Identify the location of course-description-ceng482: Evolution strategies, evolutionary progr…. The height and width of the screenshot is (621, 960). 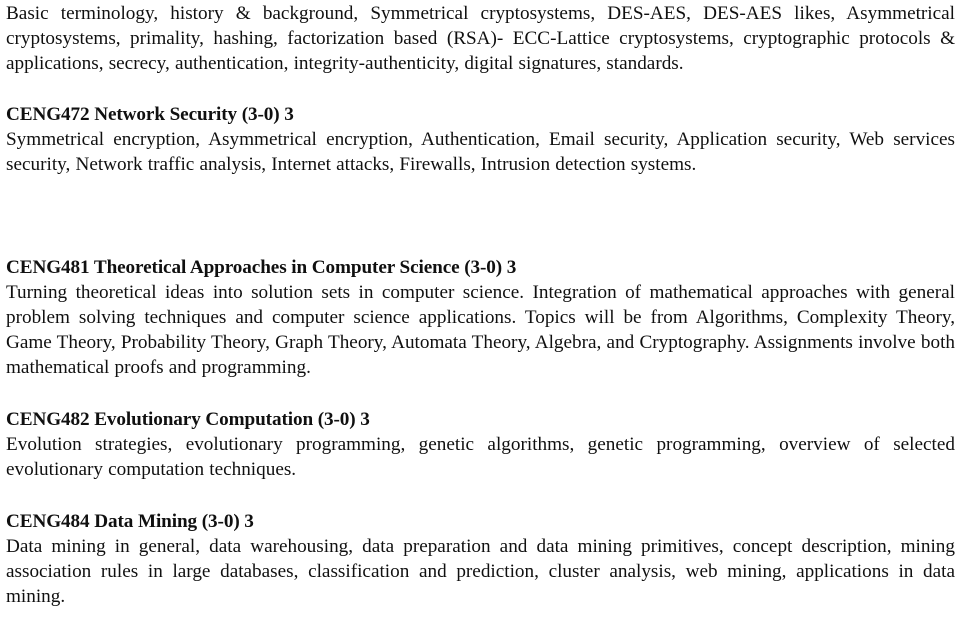
(480, 457).